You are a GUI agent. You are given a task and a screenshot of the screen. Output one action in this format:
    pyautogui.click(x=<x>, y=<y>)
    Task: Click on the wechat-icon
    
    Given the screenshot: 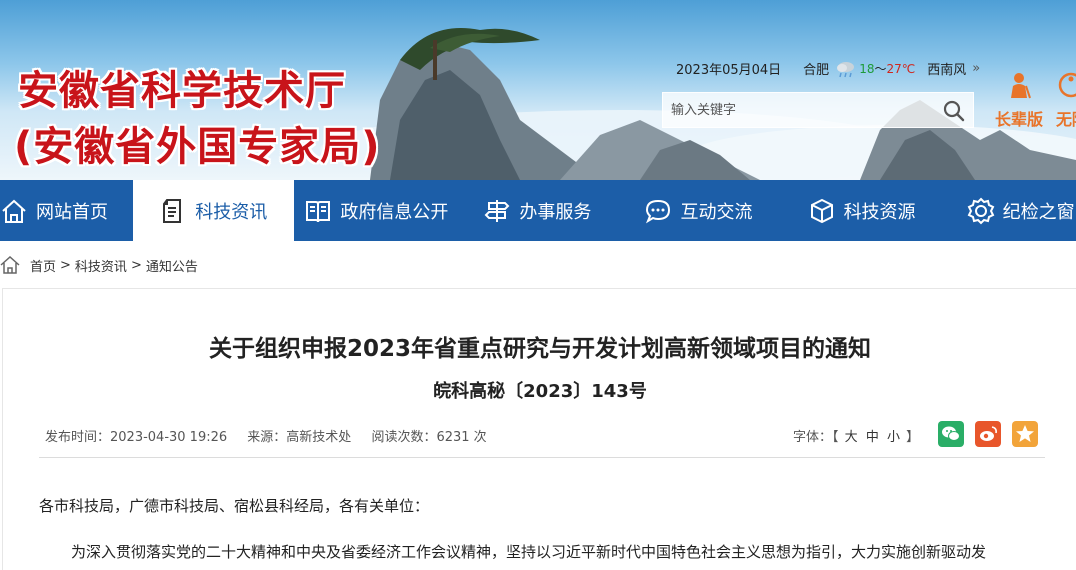 What is the action you would take?
    pyautogui.click(x=951, y=433)
    